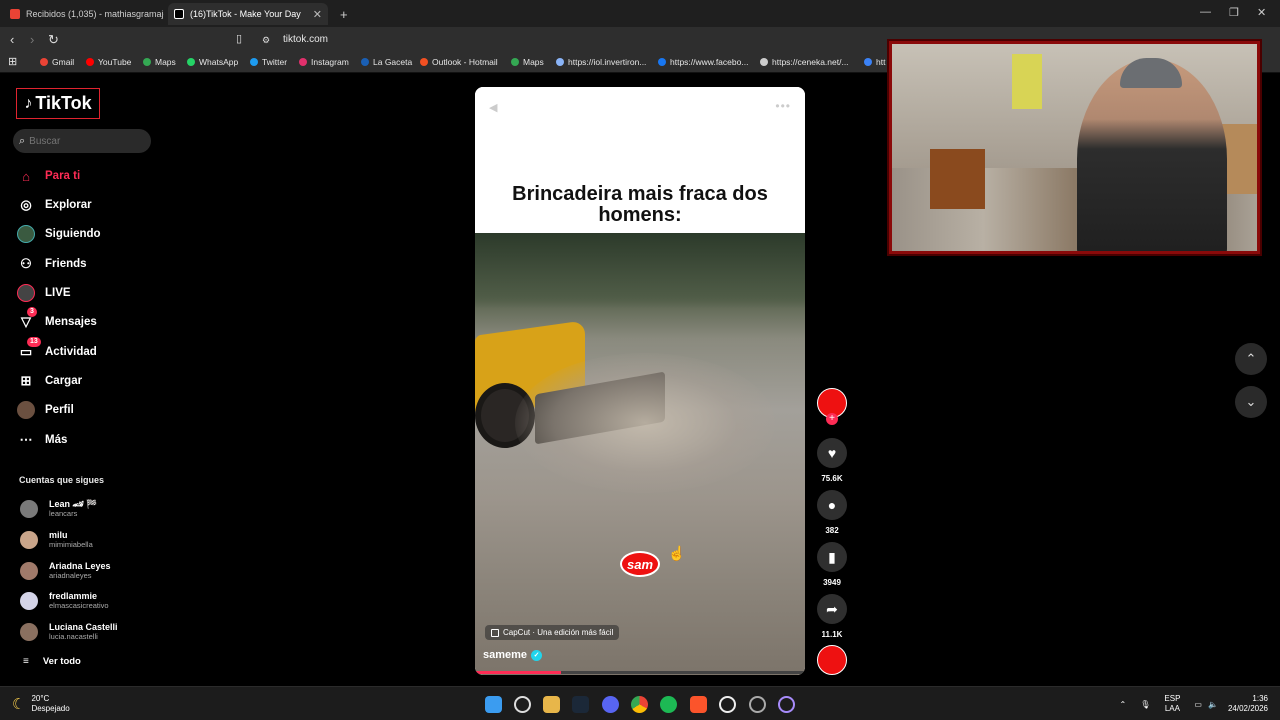  What do you see at coordinates (698, 704) in the screenshot?
I see `brave-icon` at bounding box center [698, 704].